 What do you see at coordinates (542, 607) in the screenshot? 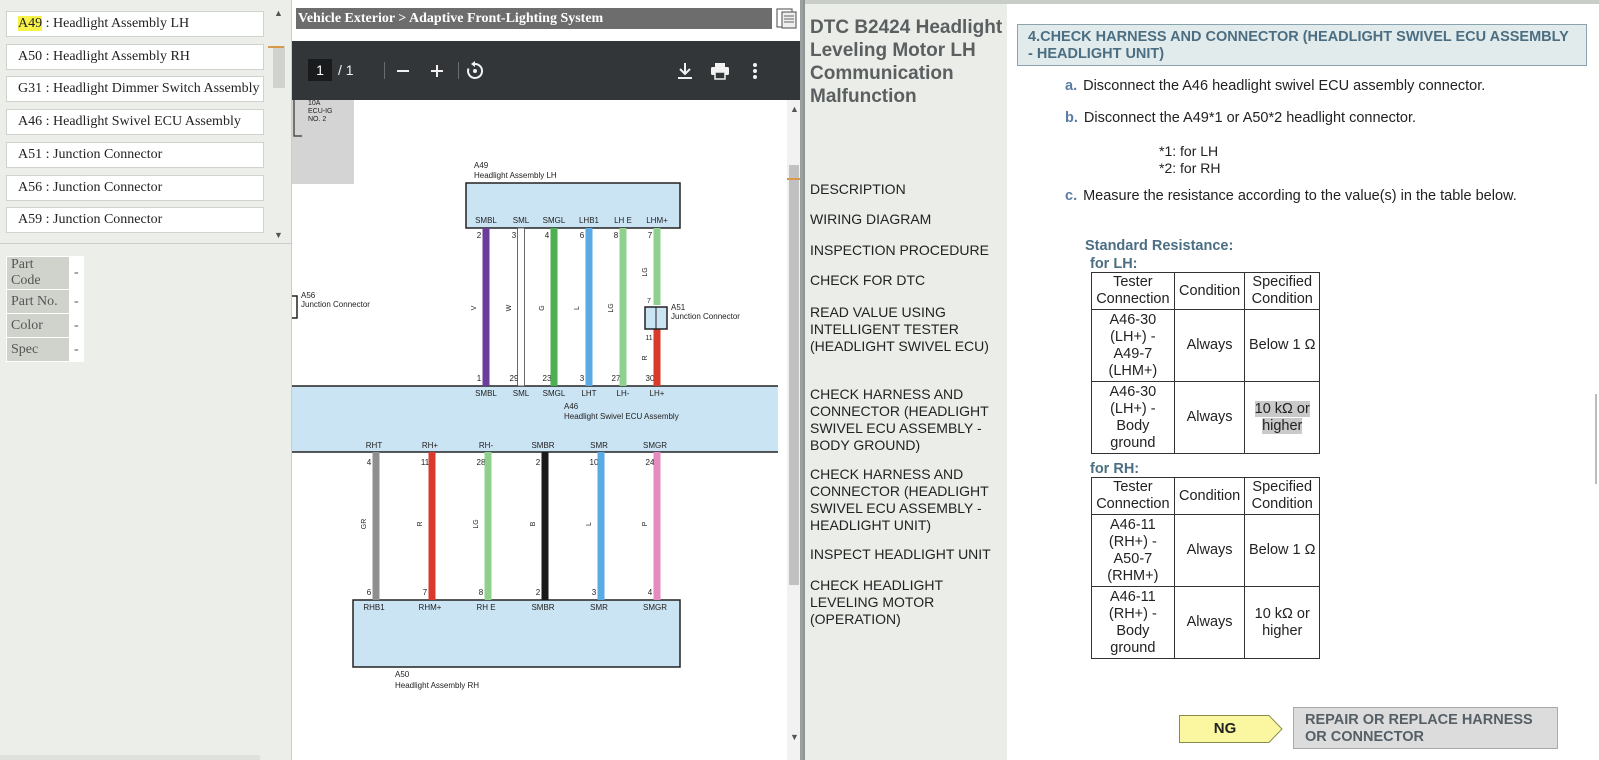
I see `a50-pin-label: SMBR` at bounding box center [542, 607].